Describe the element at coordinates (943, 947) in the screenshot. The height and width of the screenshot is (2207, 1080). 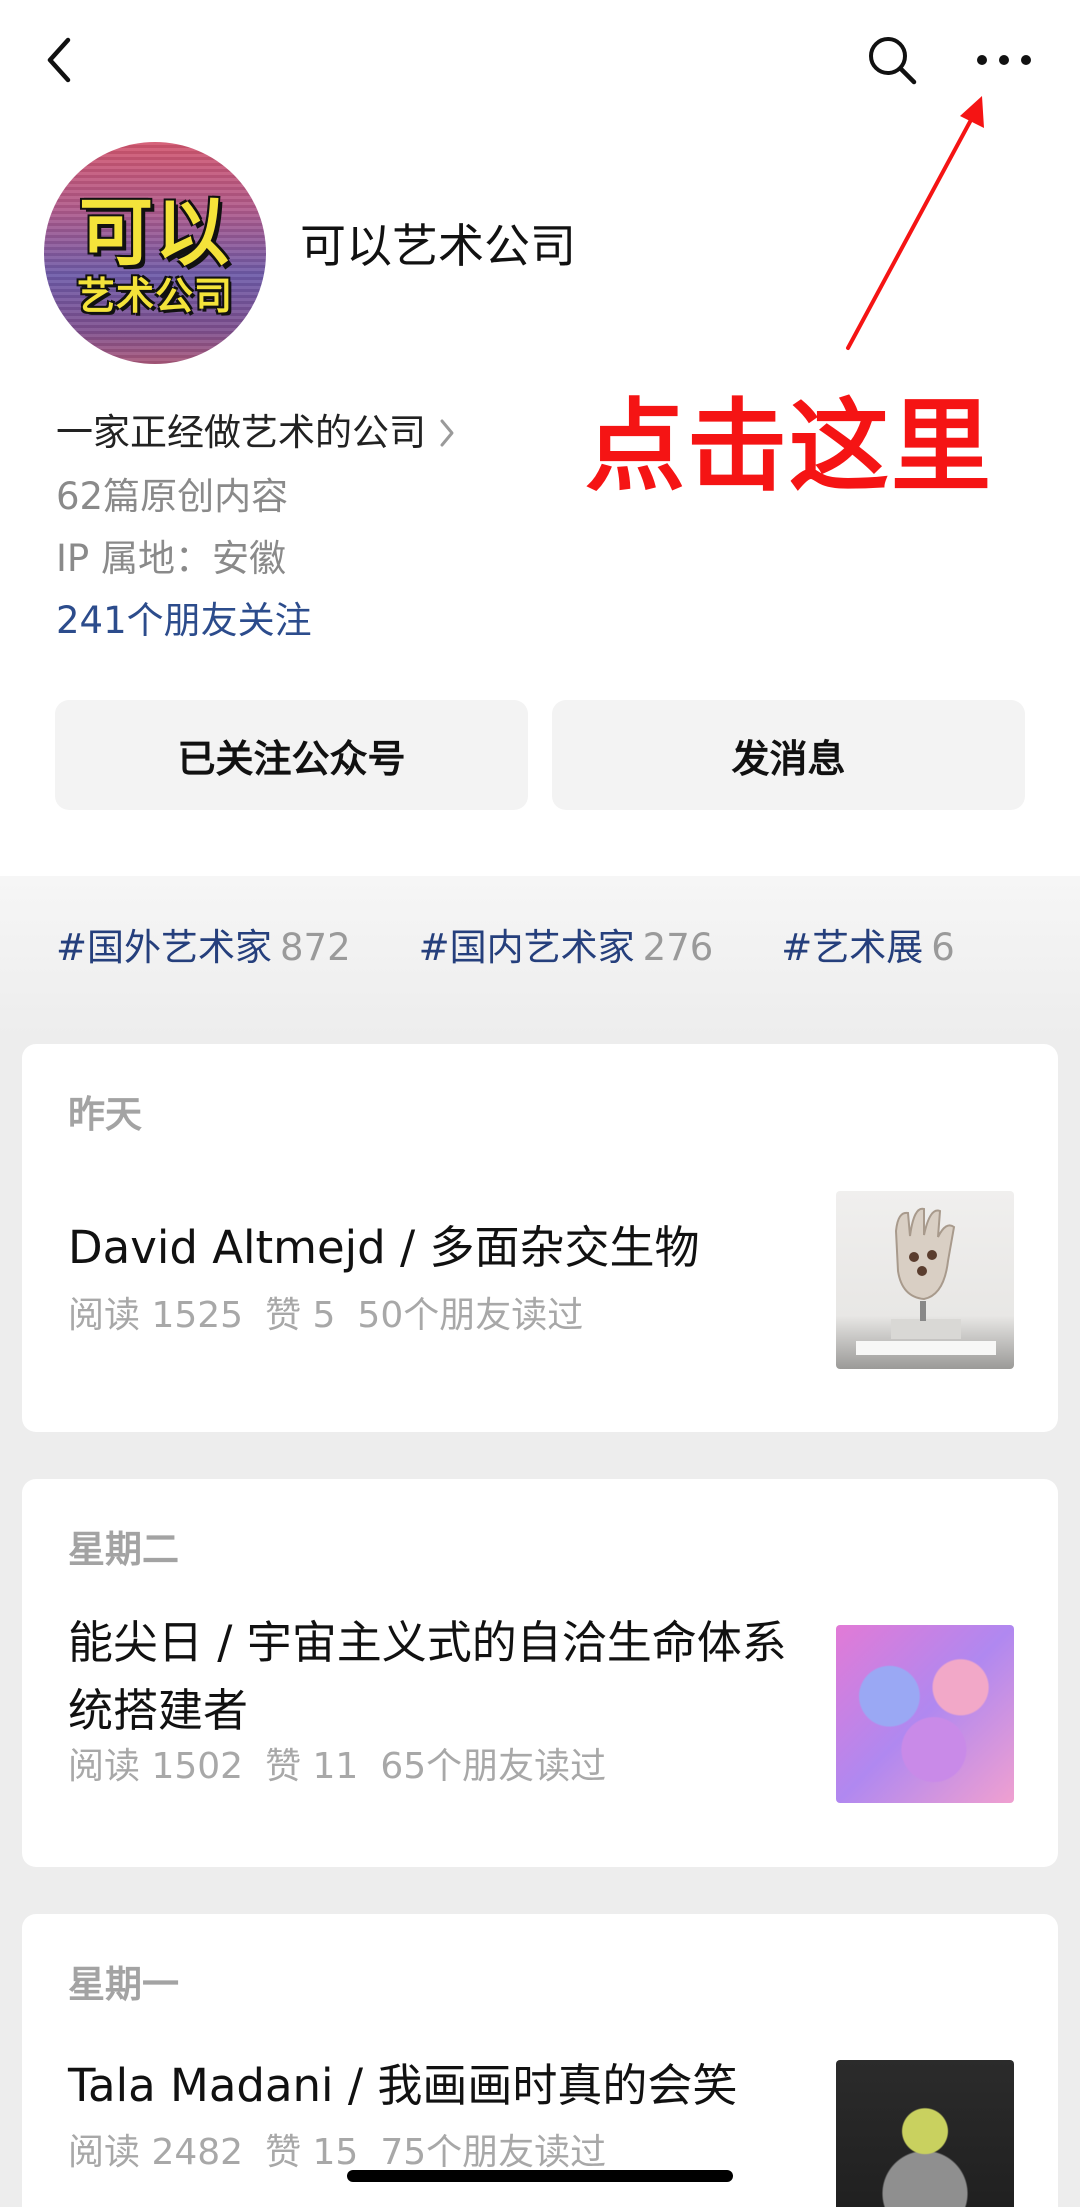
I see `tag-count: 6` at that location.